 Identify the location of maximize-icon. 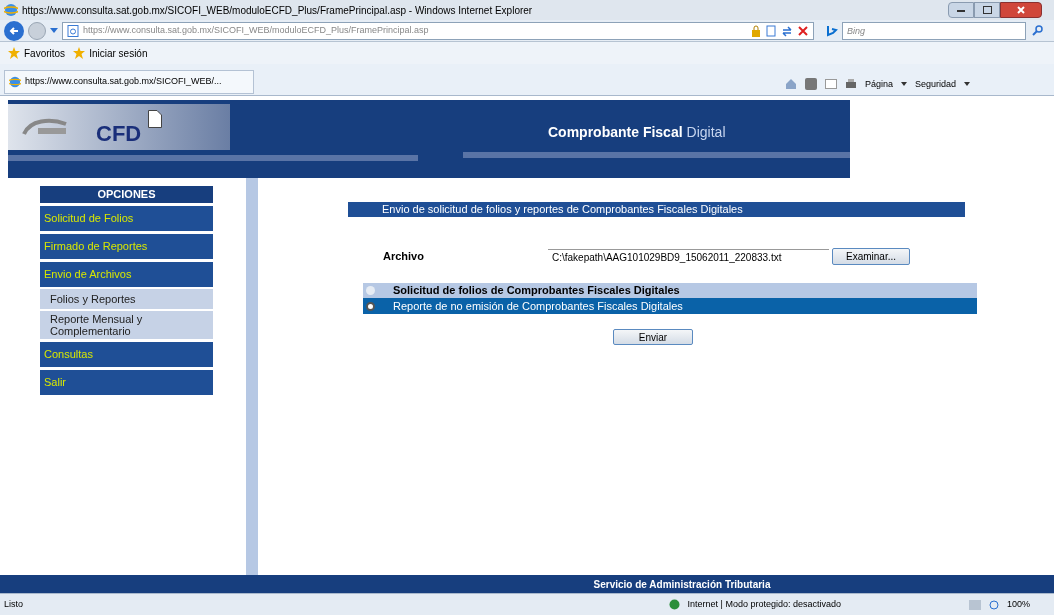
(987, 10).